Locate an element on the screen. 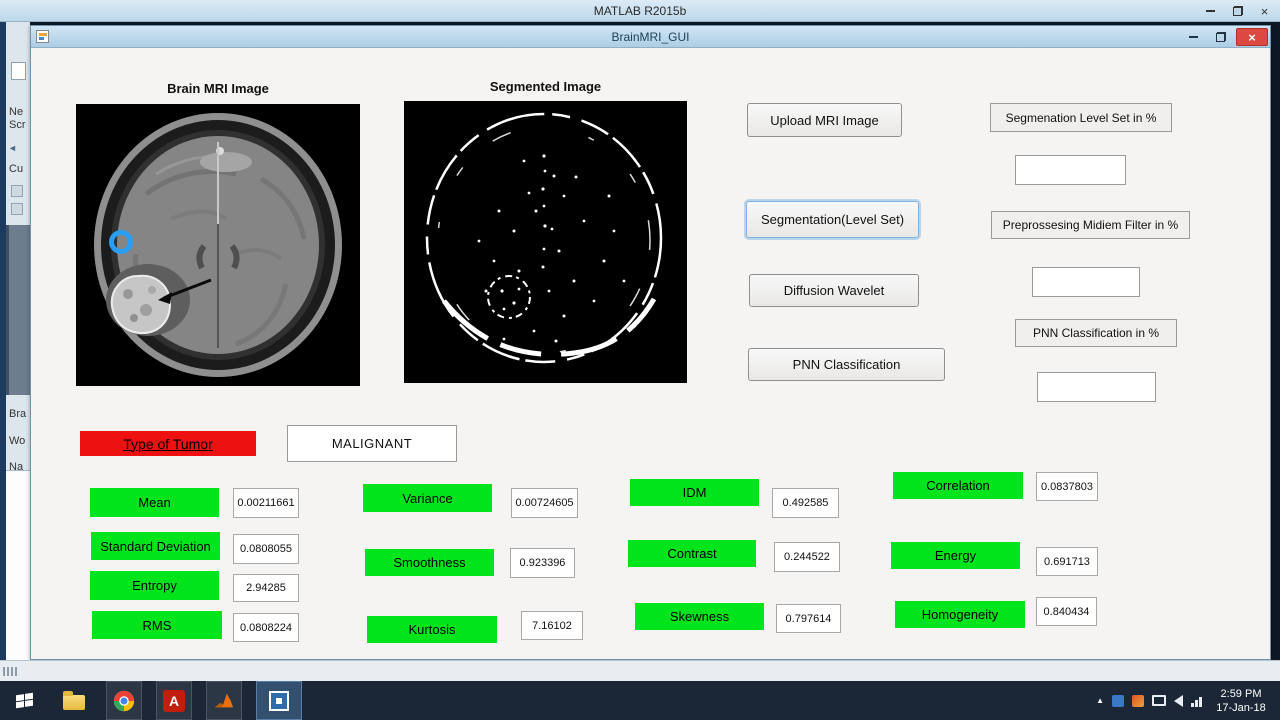  resize-grip is located at coordinates (10, 671).